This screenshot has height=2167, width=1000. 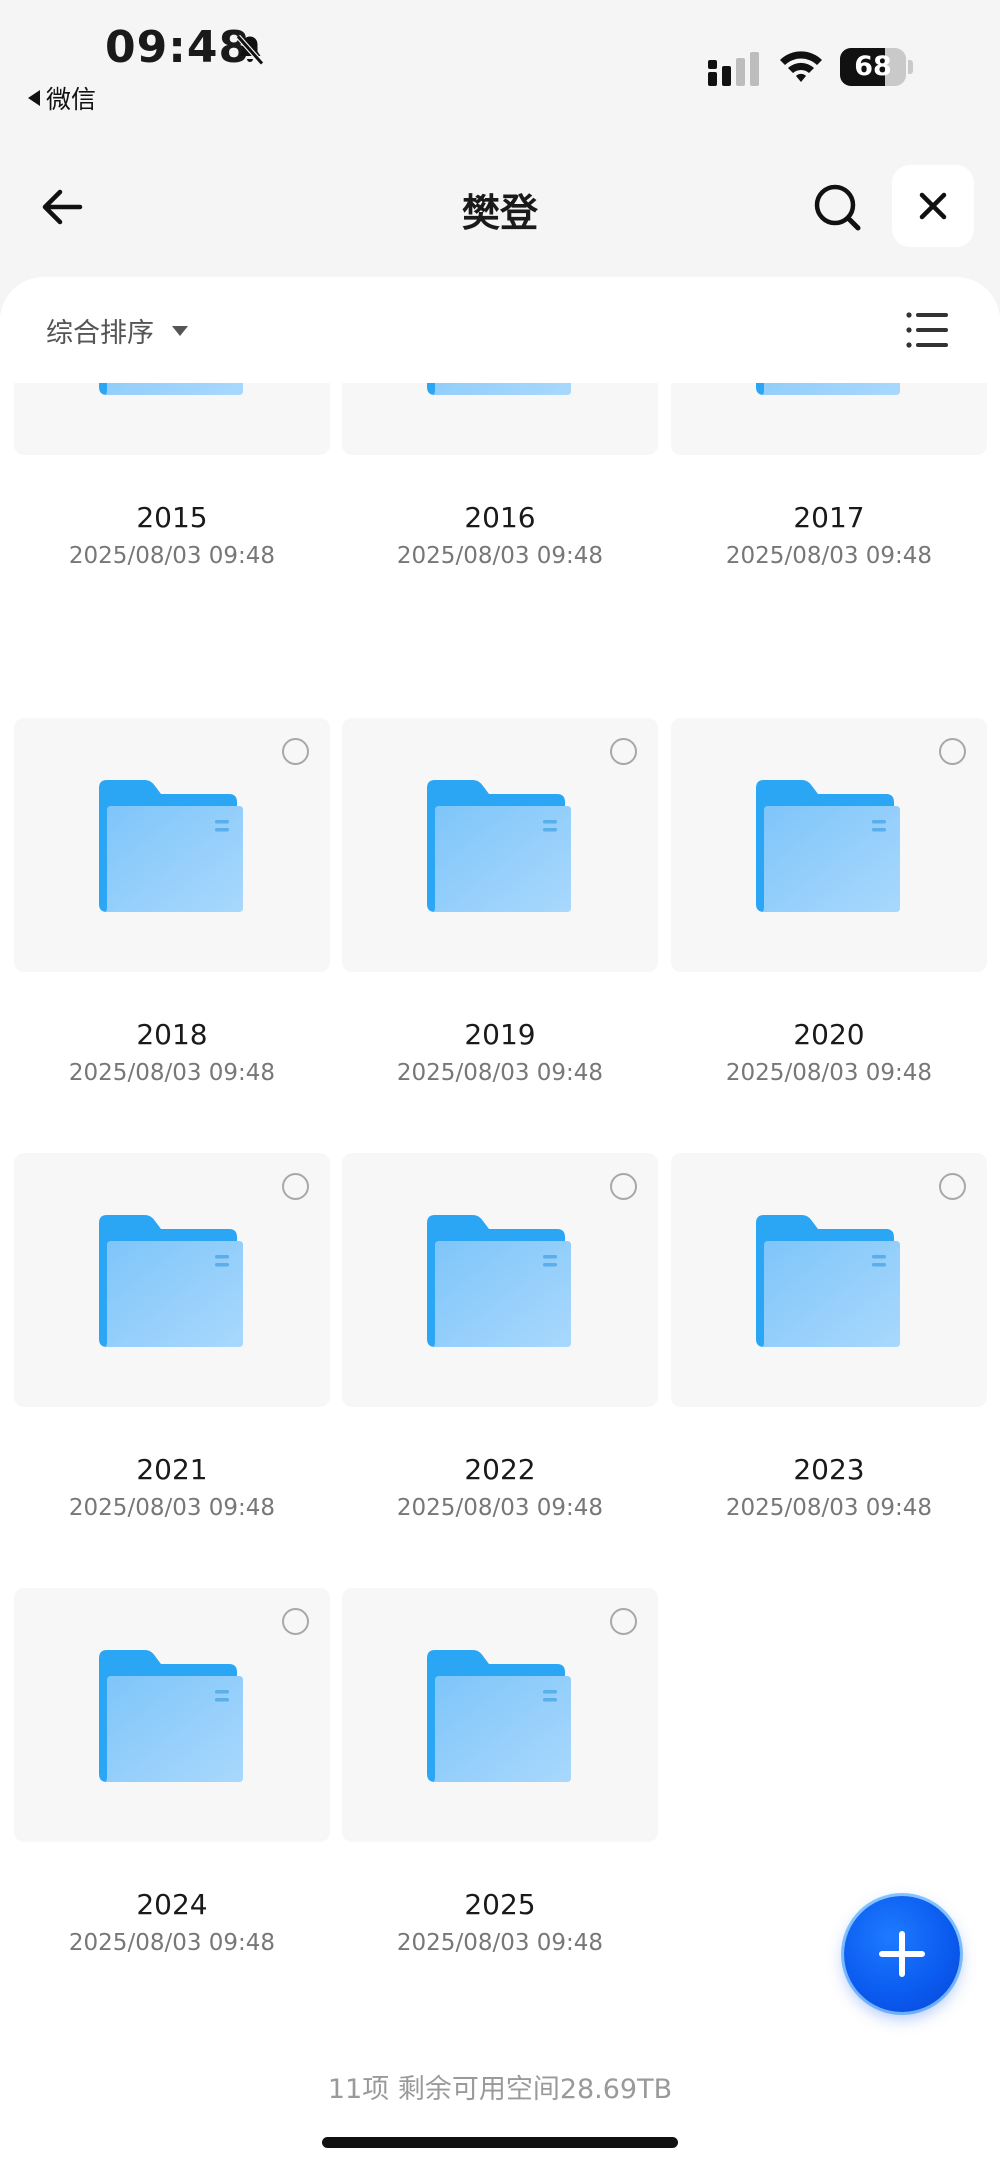 What do you see at coordinates (927, 330) in the screenshot?
I see `list-view-icon` at bounding box center [927, 330].